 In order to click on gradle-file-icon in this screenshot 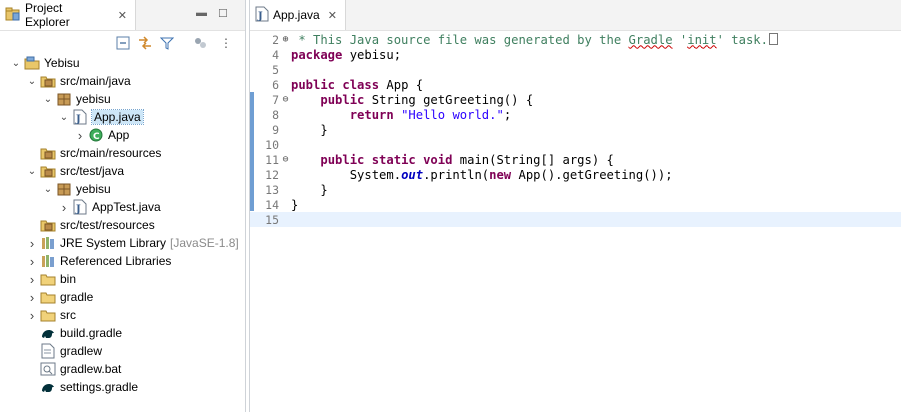, I will do `click(48, 333)`.